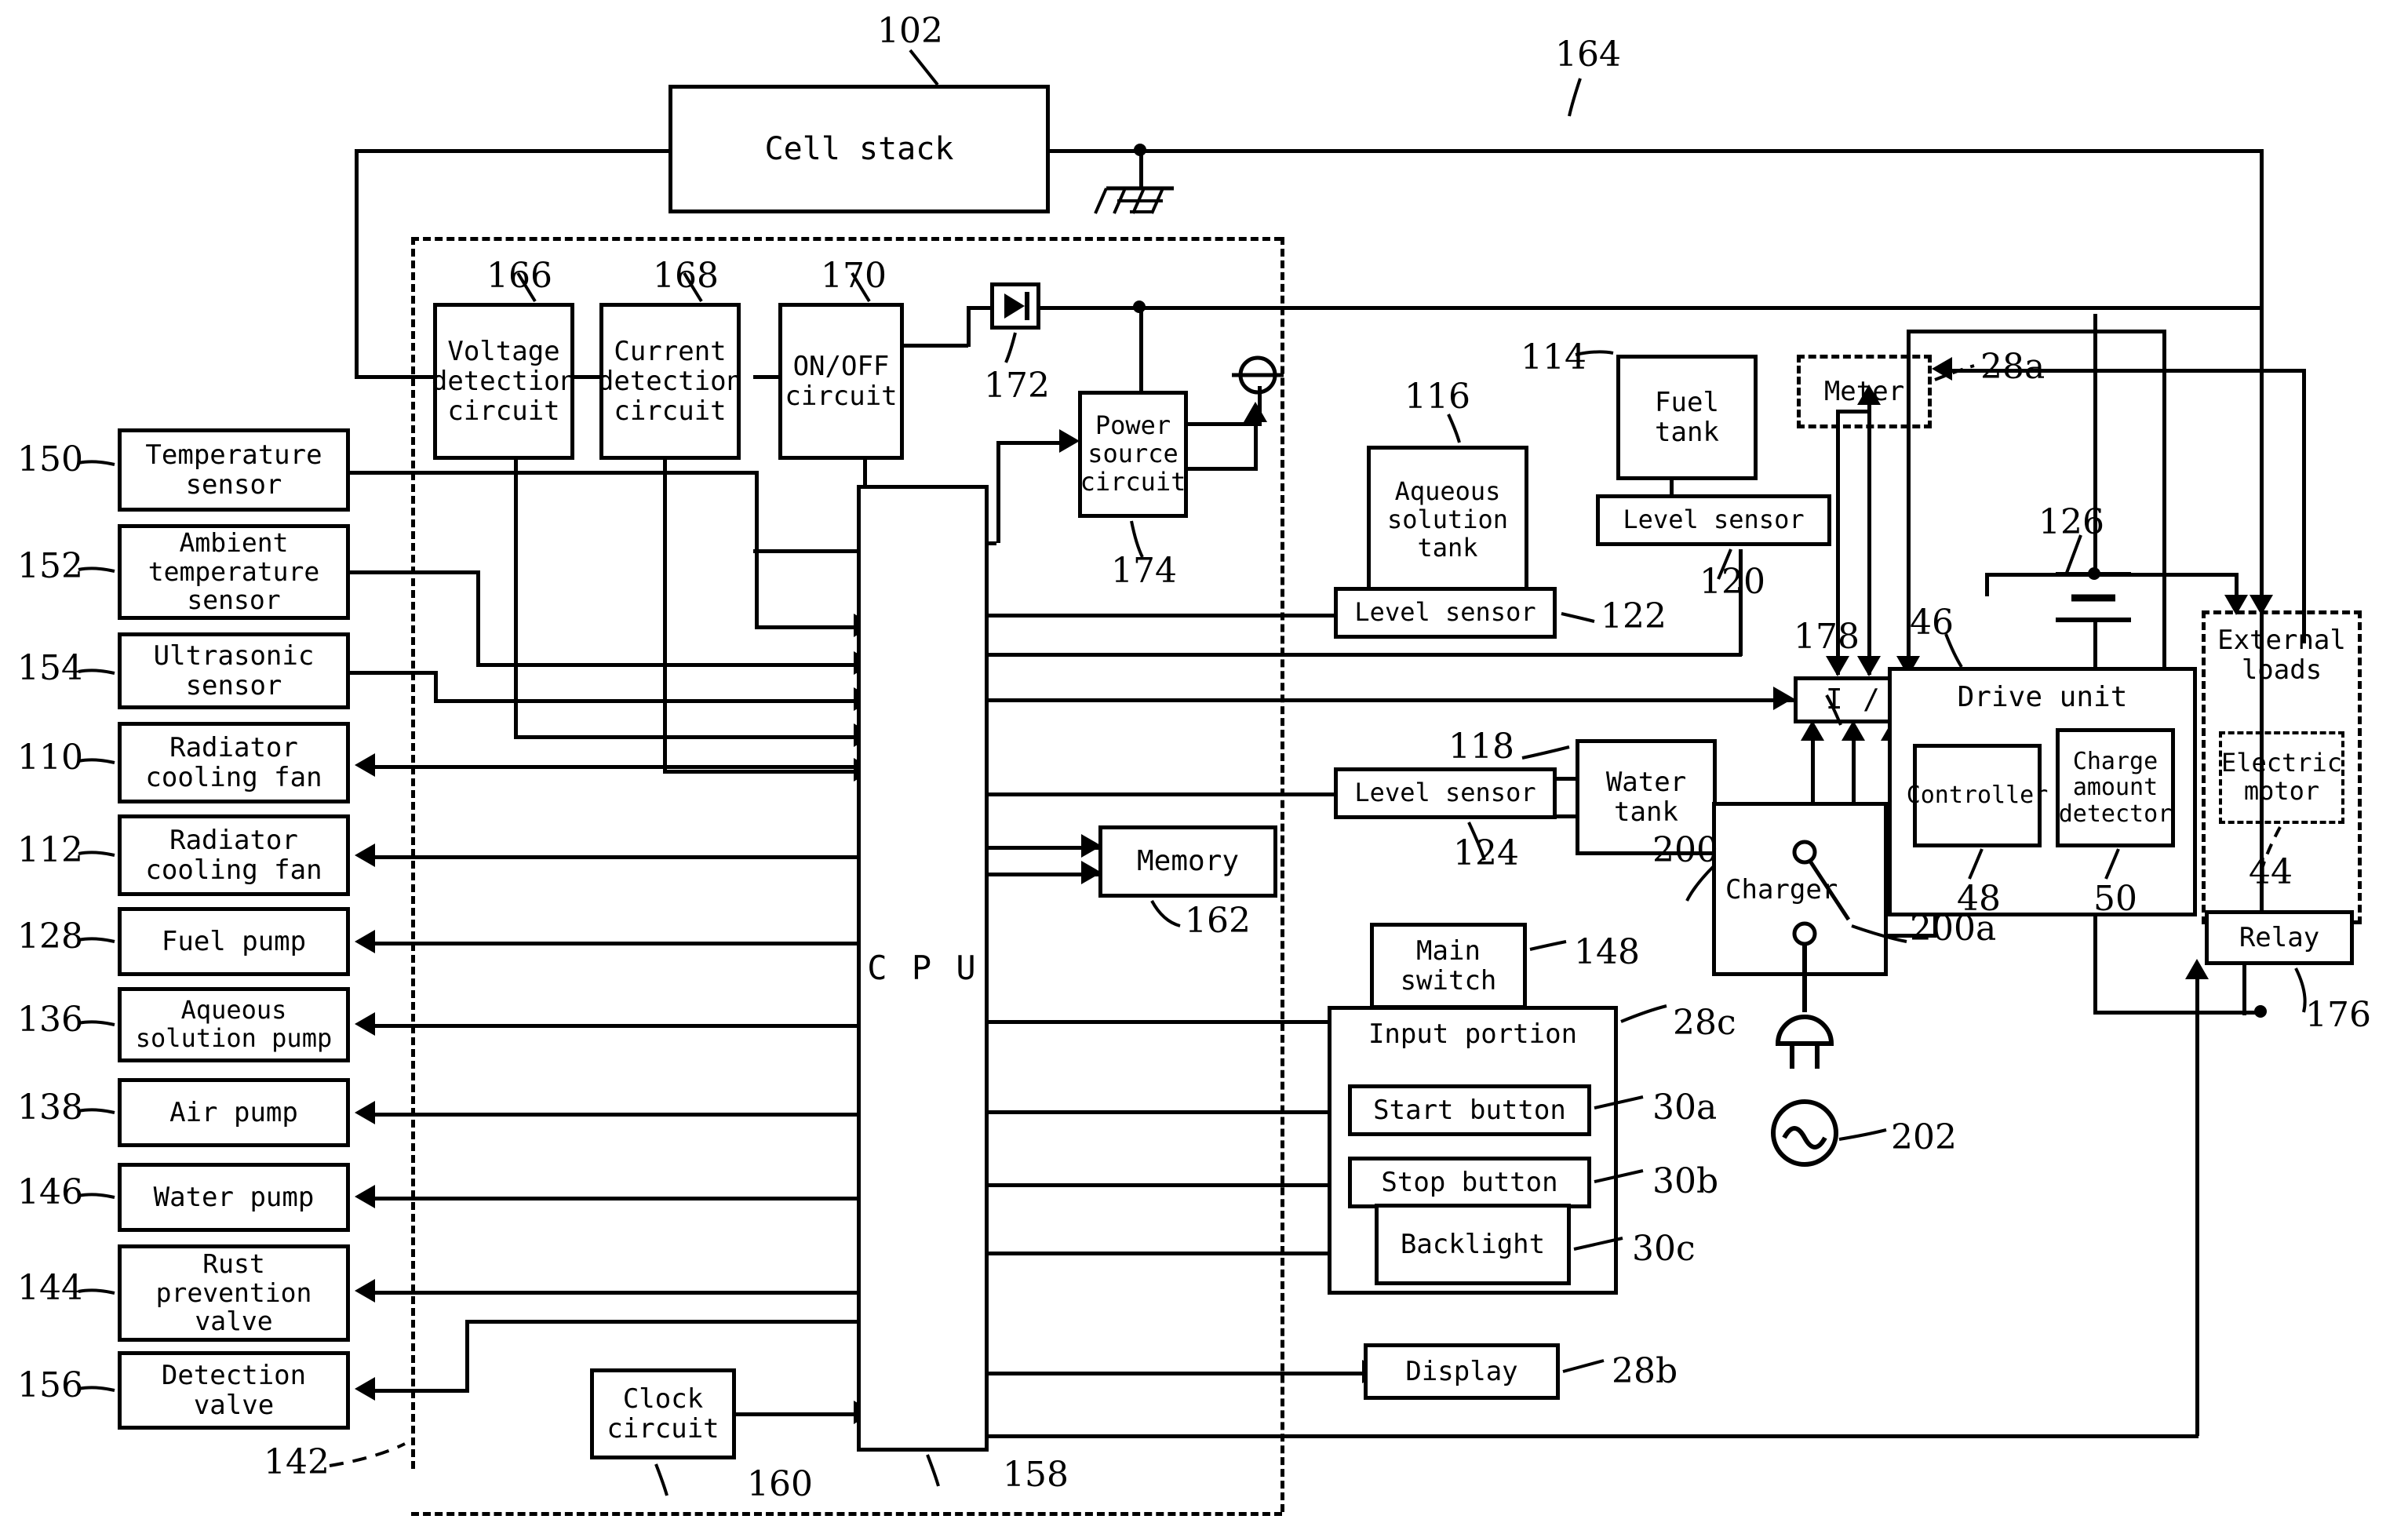 Image resolution: width=2408 pixels, height=1523 pixels. Describe the element at coordinates (1144, 571) in the screenshot. I see `ref-174: 174` at that location.